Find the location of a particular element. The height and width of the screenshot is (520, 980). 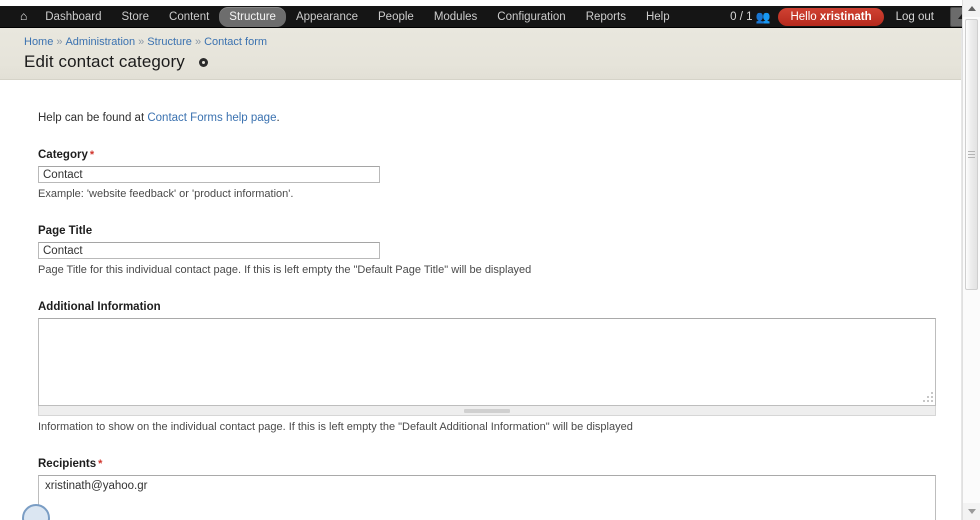

help-text-suffix: . is located at coordinates (278, 118).